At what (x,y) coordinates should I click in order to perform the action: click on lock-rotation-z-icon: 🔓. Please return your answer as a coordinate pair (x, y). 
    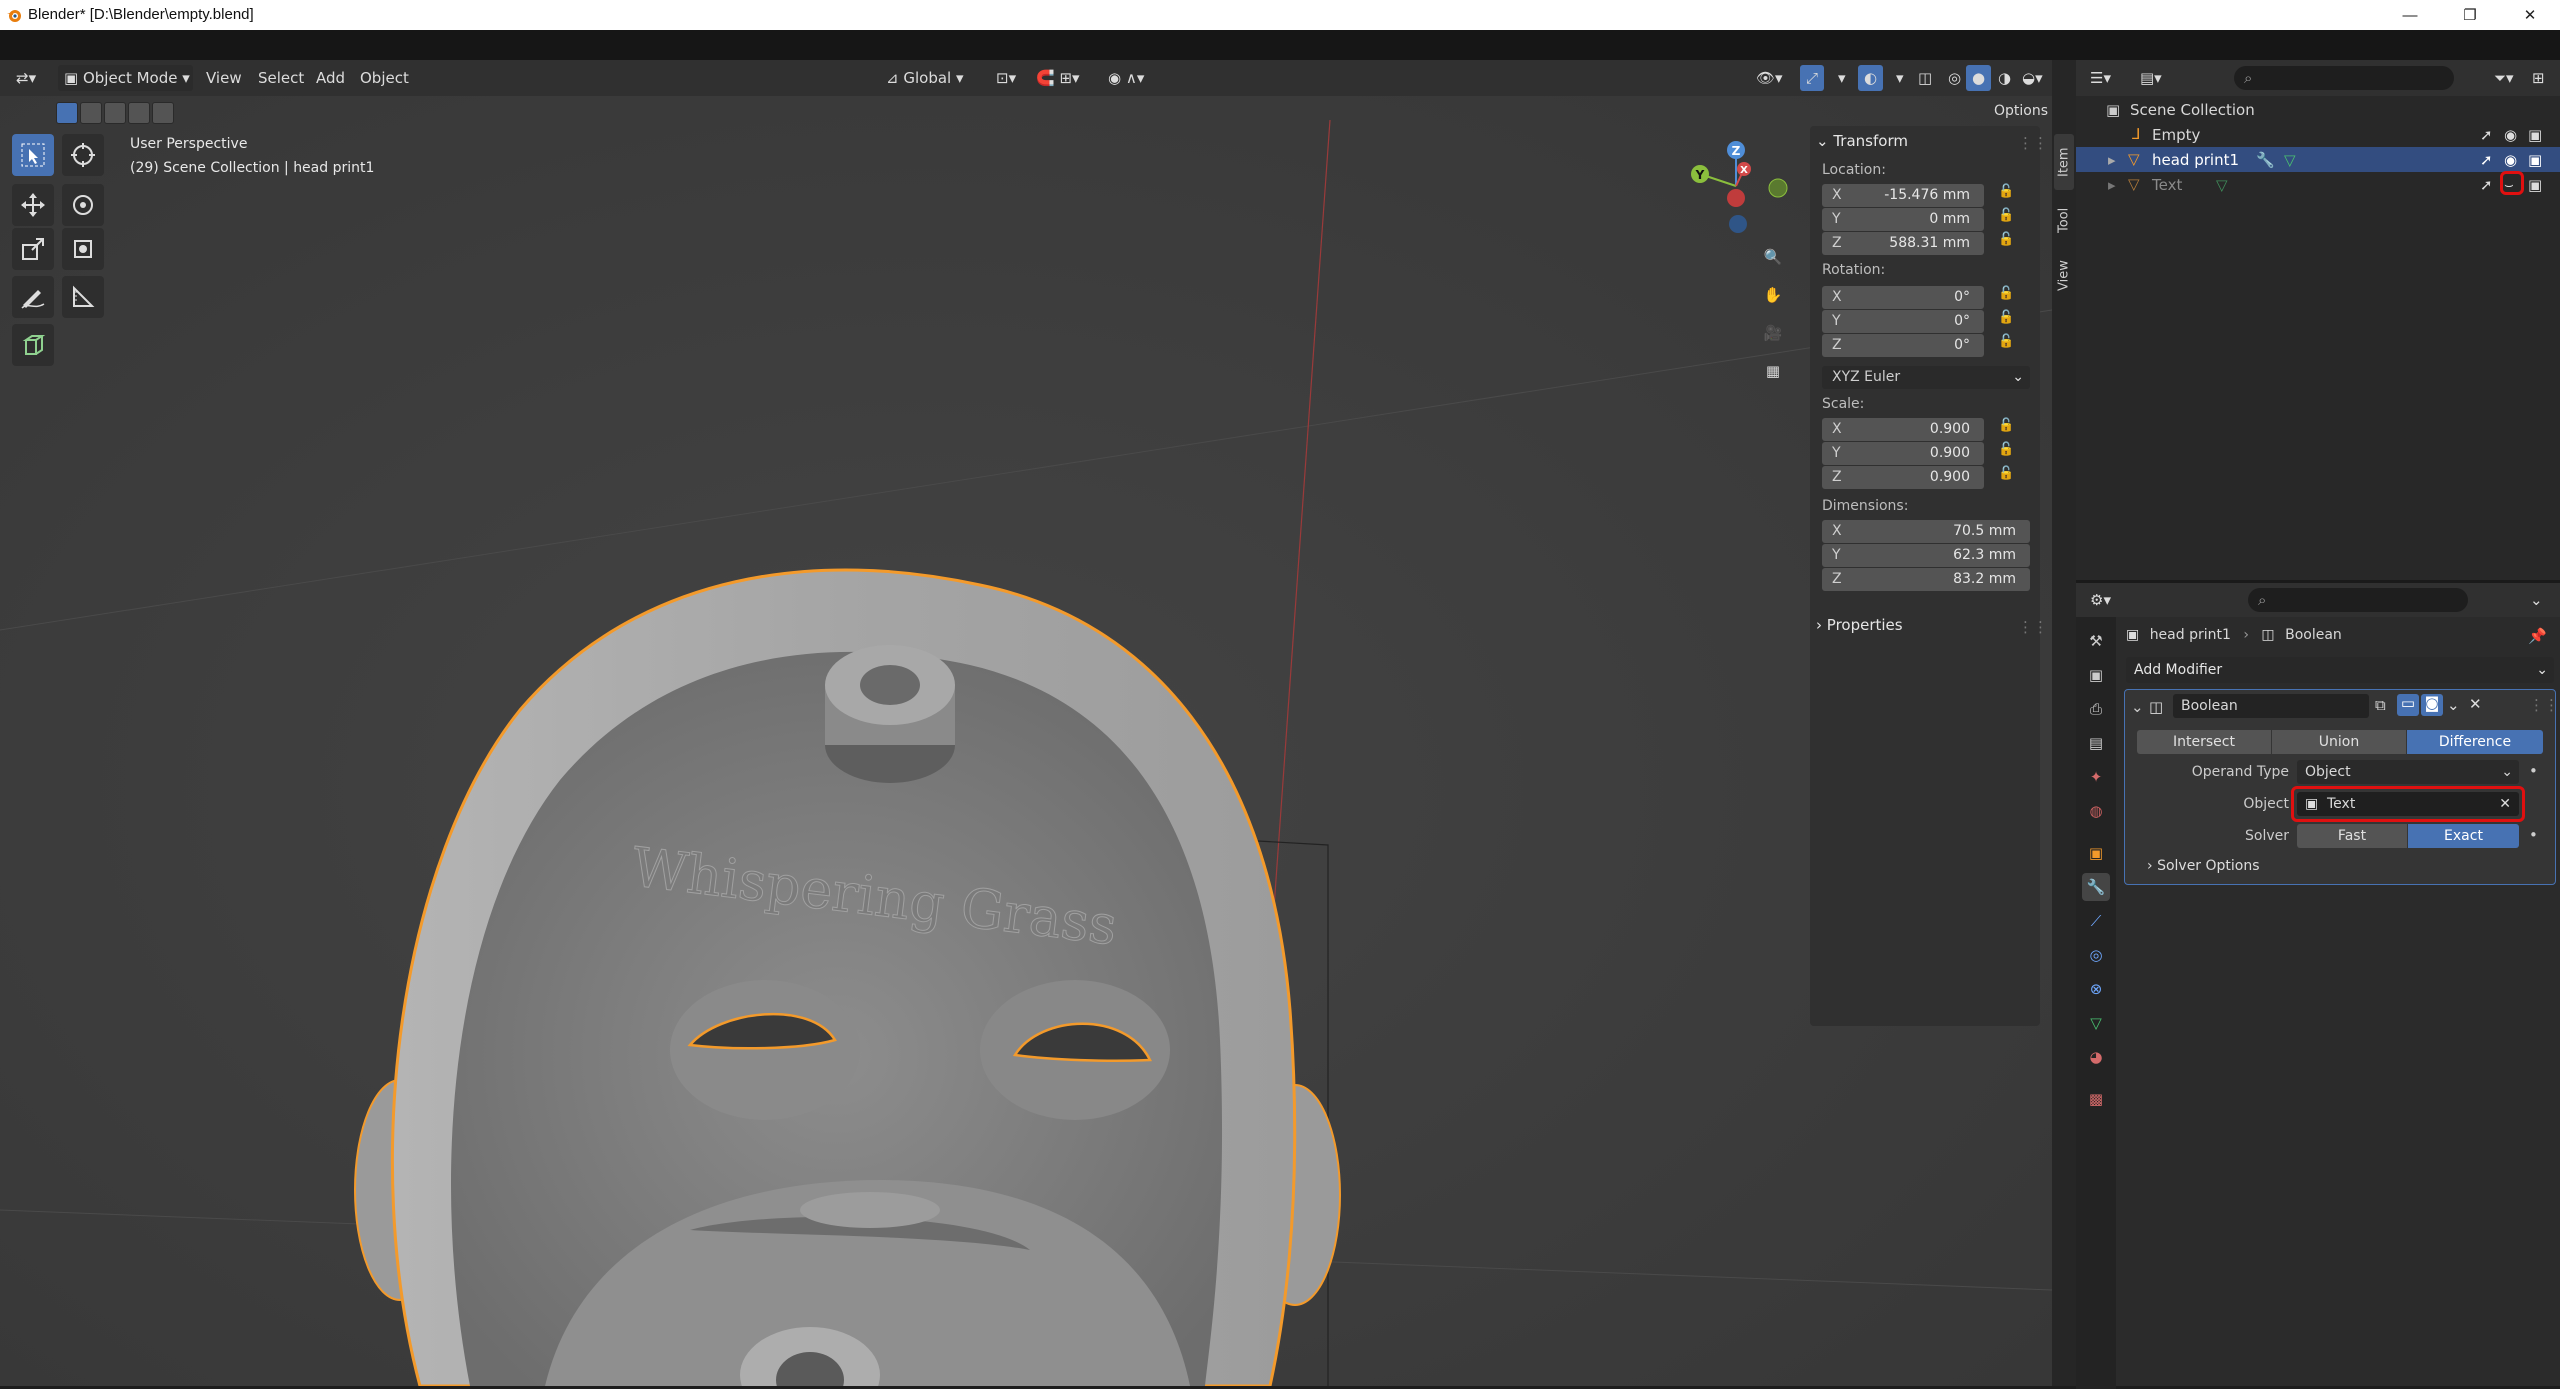
    Looking at the image, I should click on (2006, 341).